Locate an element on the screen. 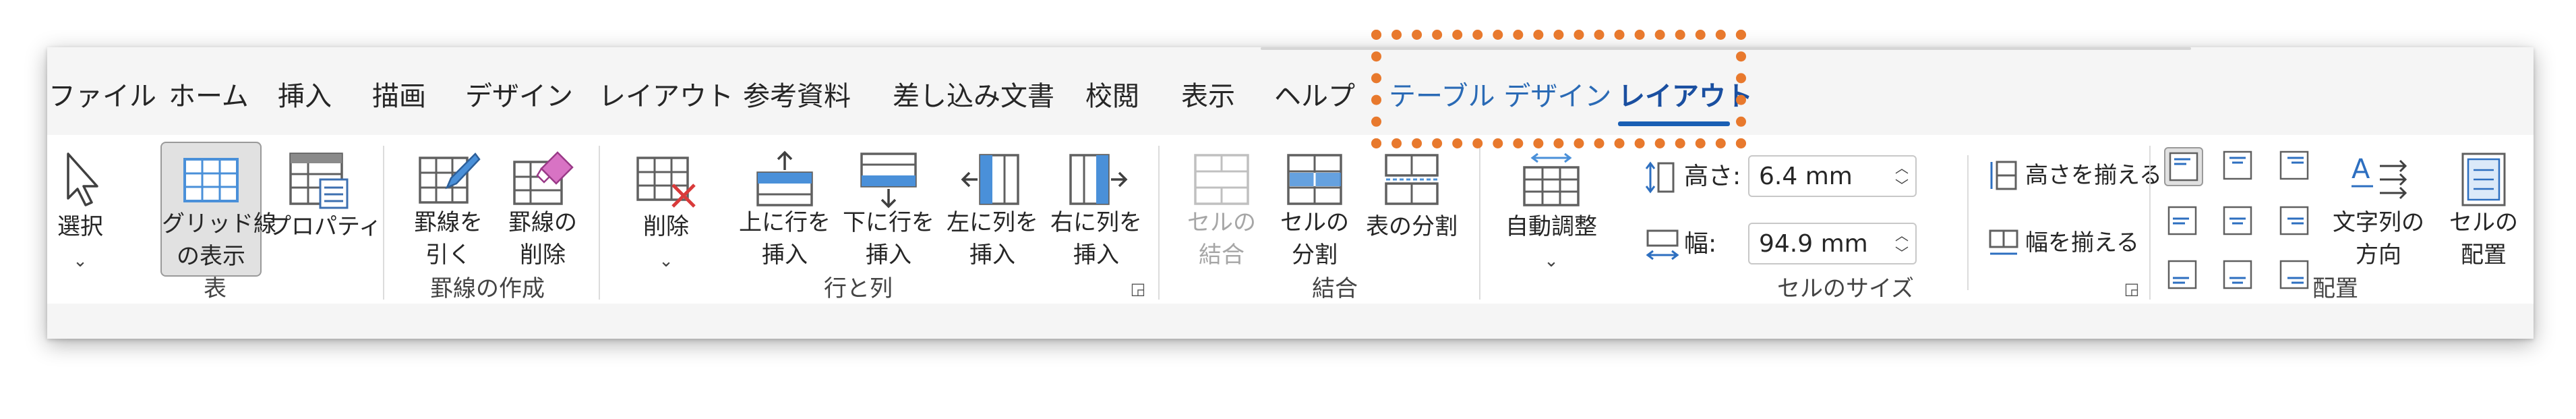 The height and width of the screenshot is (419, 2576). tab-view: 表示 is located at coordinates (1208, 96).